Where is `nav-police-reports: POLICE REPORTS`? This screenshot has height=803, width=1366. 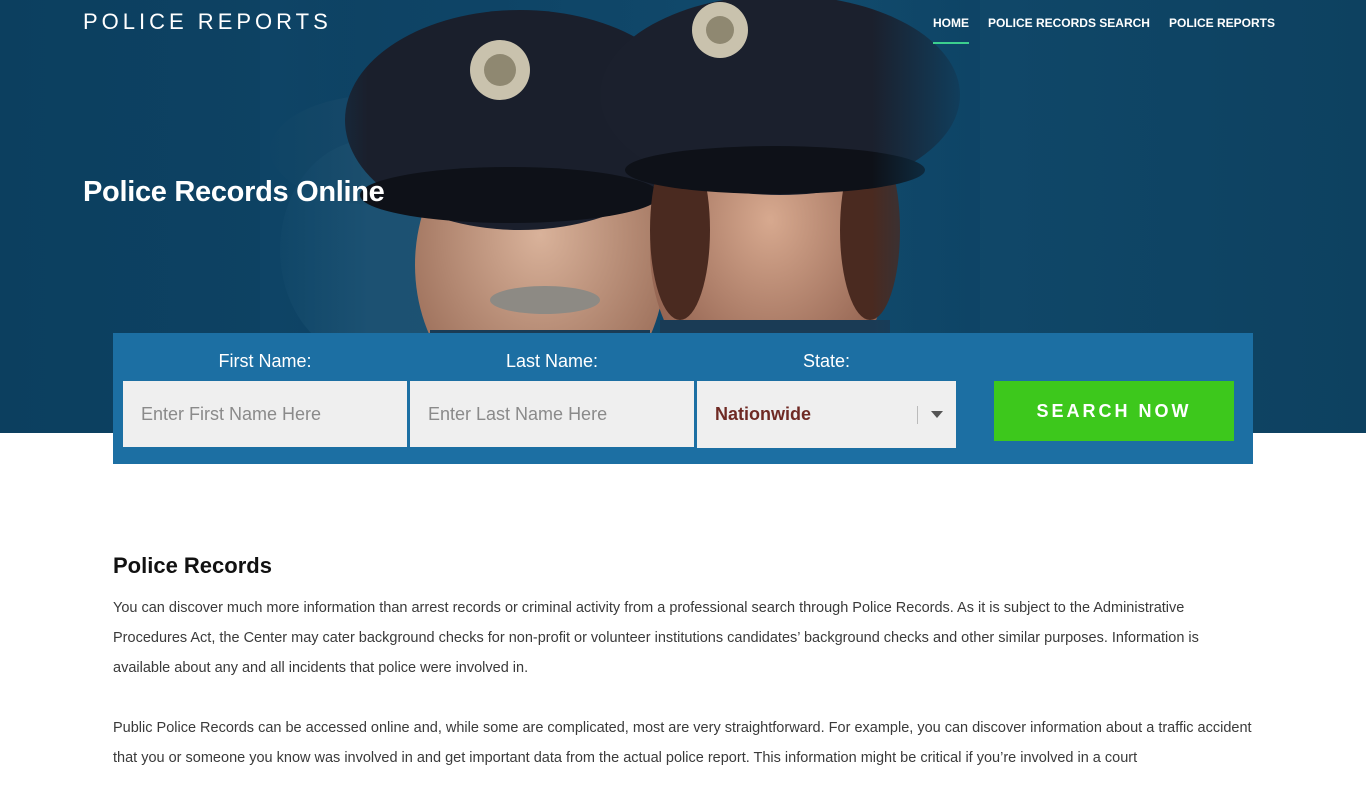
nav-police-reports: POLICE REPORTS is located at coordinates (1222, 29).